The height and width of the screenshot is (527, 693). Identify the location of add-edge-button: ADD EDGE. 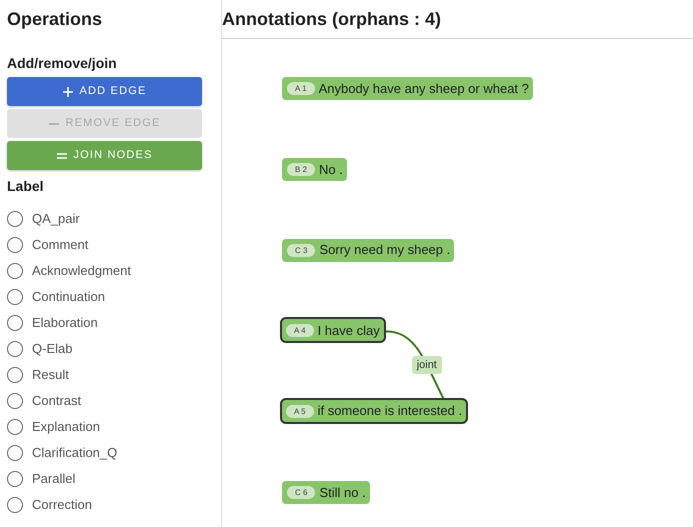
(104, 91).